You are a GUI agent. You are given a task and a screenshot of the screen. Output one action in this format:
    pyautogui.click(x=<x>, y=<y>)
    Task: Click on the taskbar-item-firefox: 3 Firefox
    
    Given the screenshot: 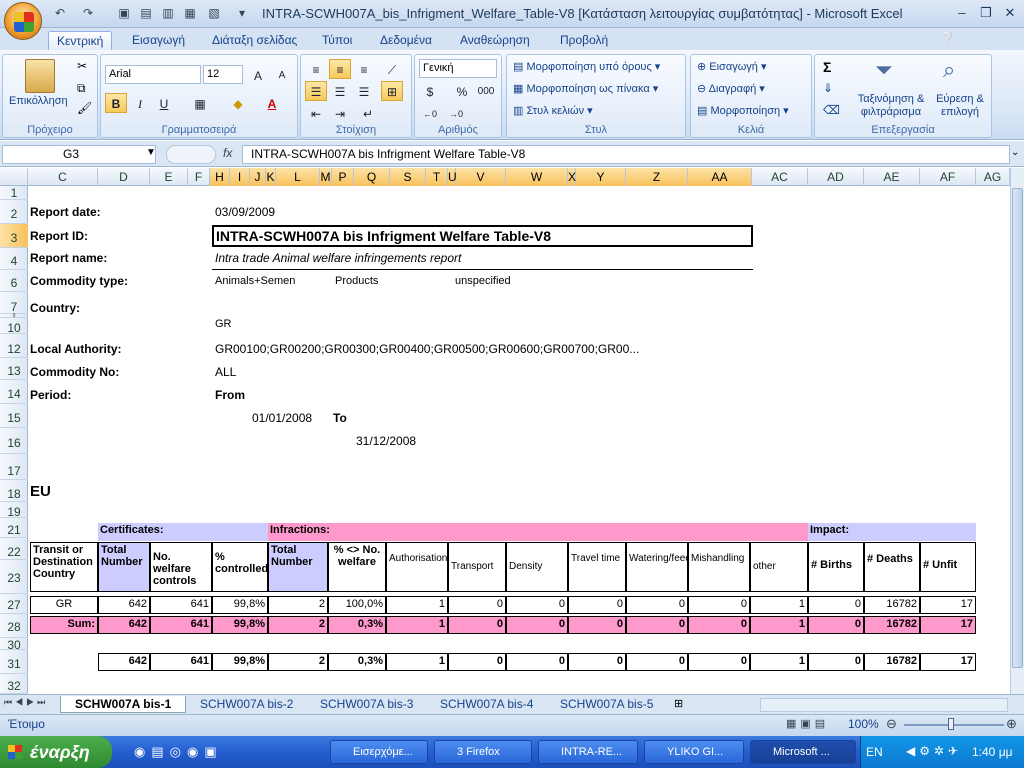 What is the action you would take?
    pyautogui.click(x=483, y=752)
    